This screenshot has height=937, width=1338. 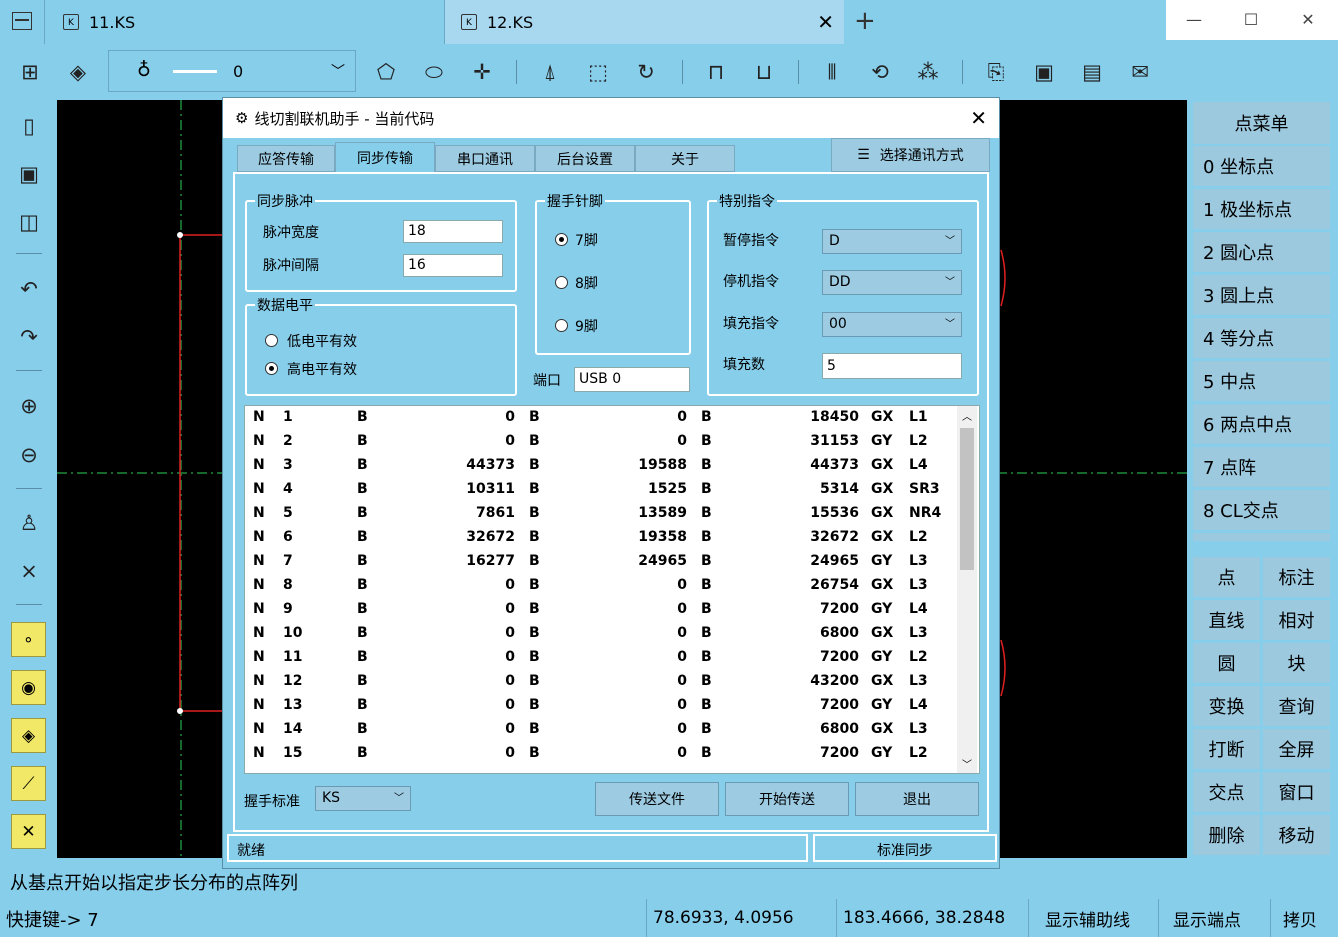 I want to click on erase-icon: ⨯, so click(x=29, y=571).